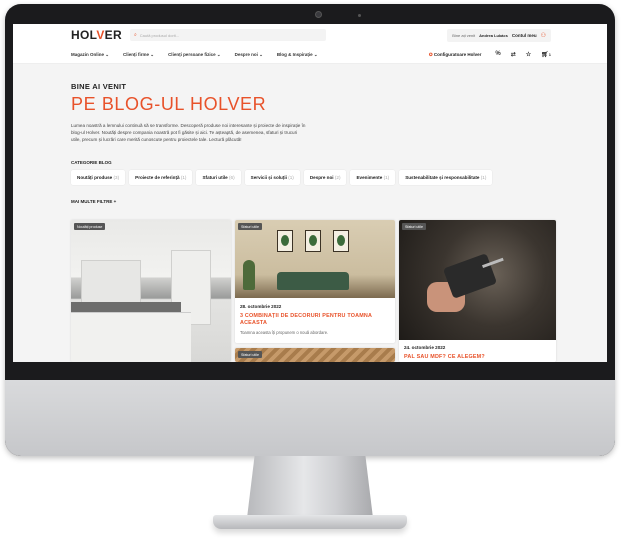 This screenshot has height=538, width=621. Describe the element at coordinates (318, 14) in the screenshot. I see `camera-icon` at that location.